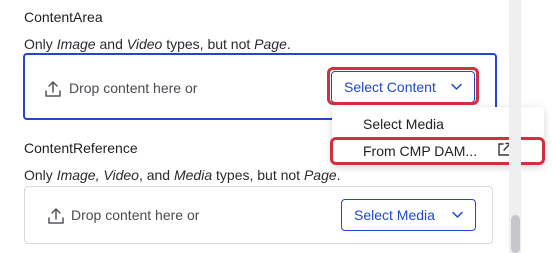 This screenshot has width=552, height=253. I want to click on select-media-button: Select Media, so click(408, 215).